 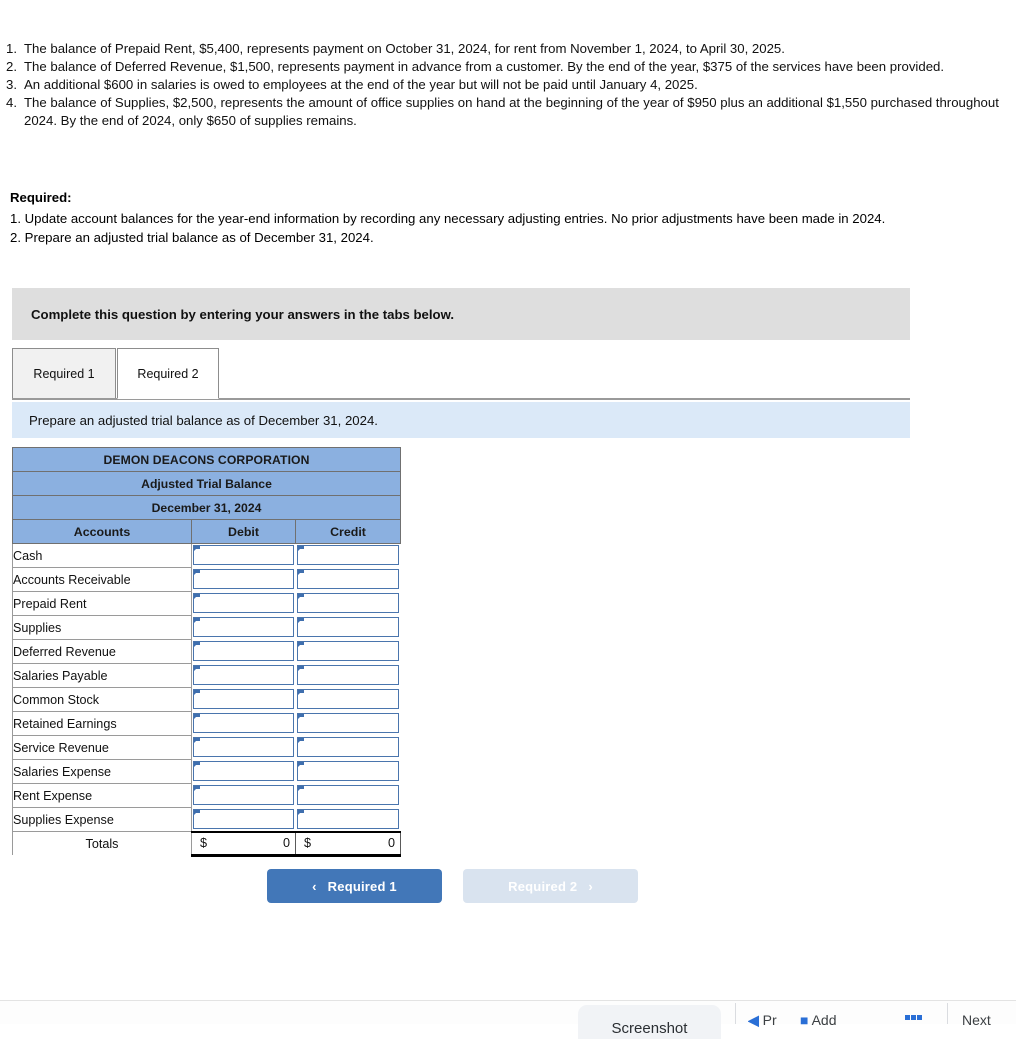 I want to click on tab-label: Required 2, so click(x=168, y=373).